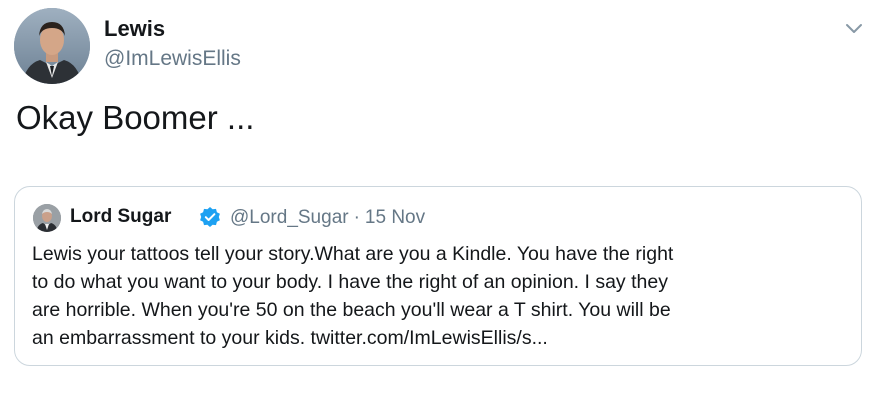 This screenshot has height=408, width=884. I want to click on author-avatar, so click(52, 46).